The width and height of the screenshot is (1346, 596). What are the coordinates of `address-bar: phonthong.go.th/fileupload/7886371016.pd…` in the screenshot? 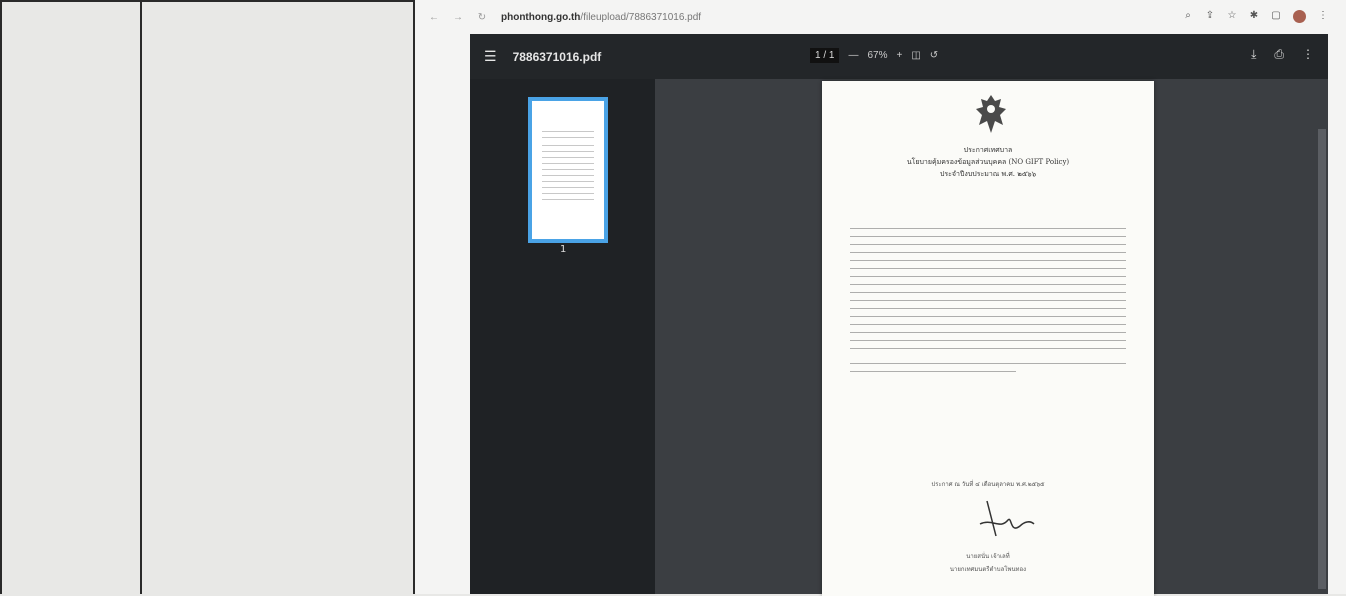 It's located at (601, 17).